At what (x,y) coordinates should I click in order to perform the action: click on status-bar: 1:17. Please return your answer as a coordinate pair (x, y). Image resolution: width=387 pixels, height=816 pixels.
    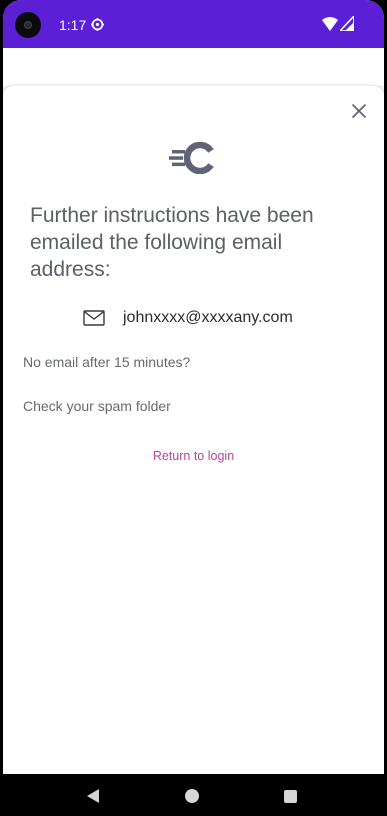
    Looking at the image, I should click on (193, 24).